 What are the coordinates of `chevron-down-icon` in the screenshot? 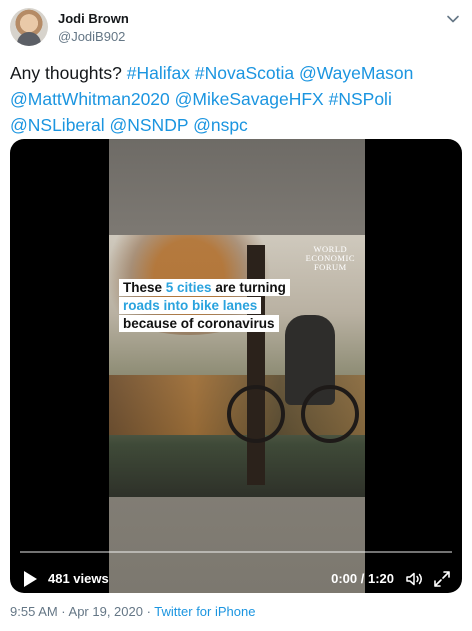 It's located at (453, 19).